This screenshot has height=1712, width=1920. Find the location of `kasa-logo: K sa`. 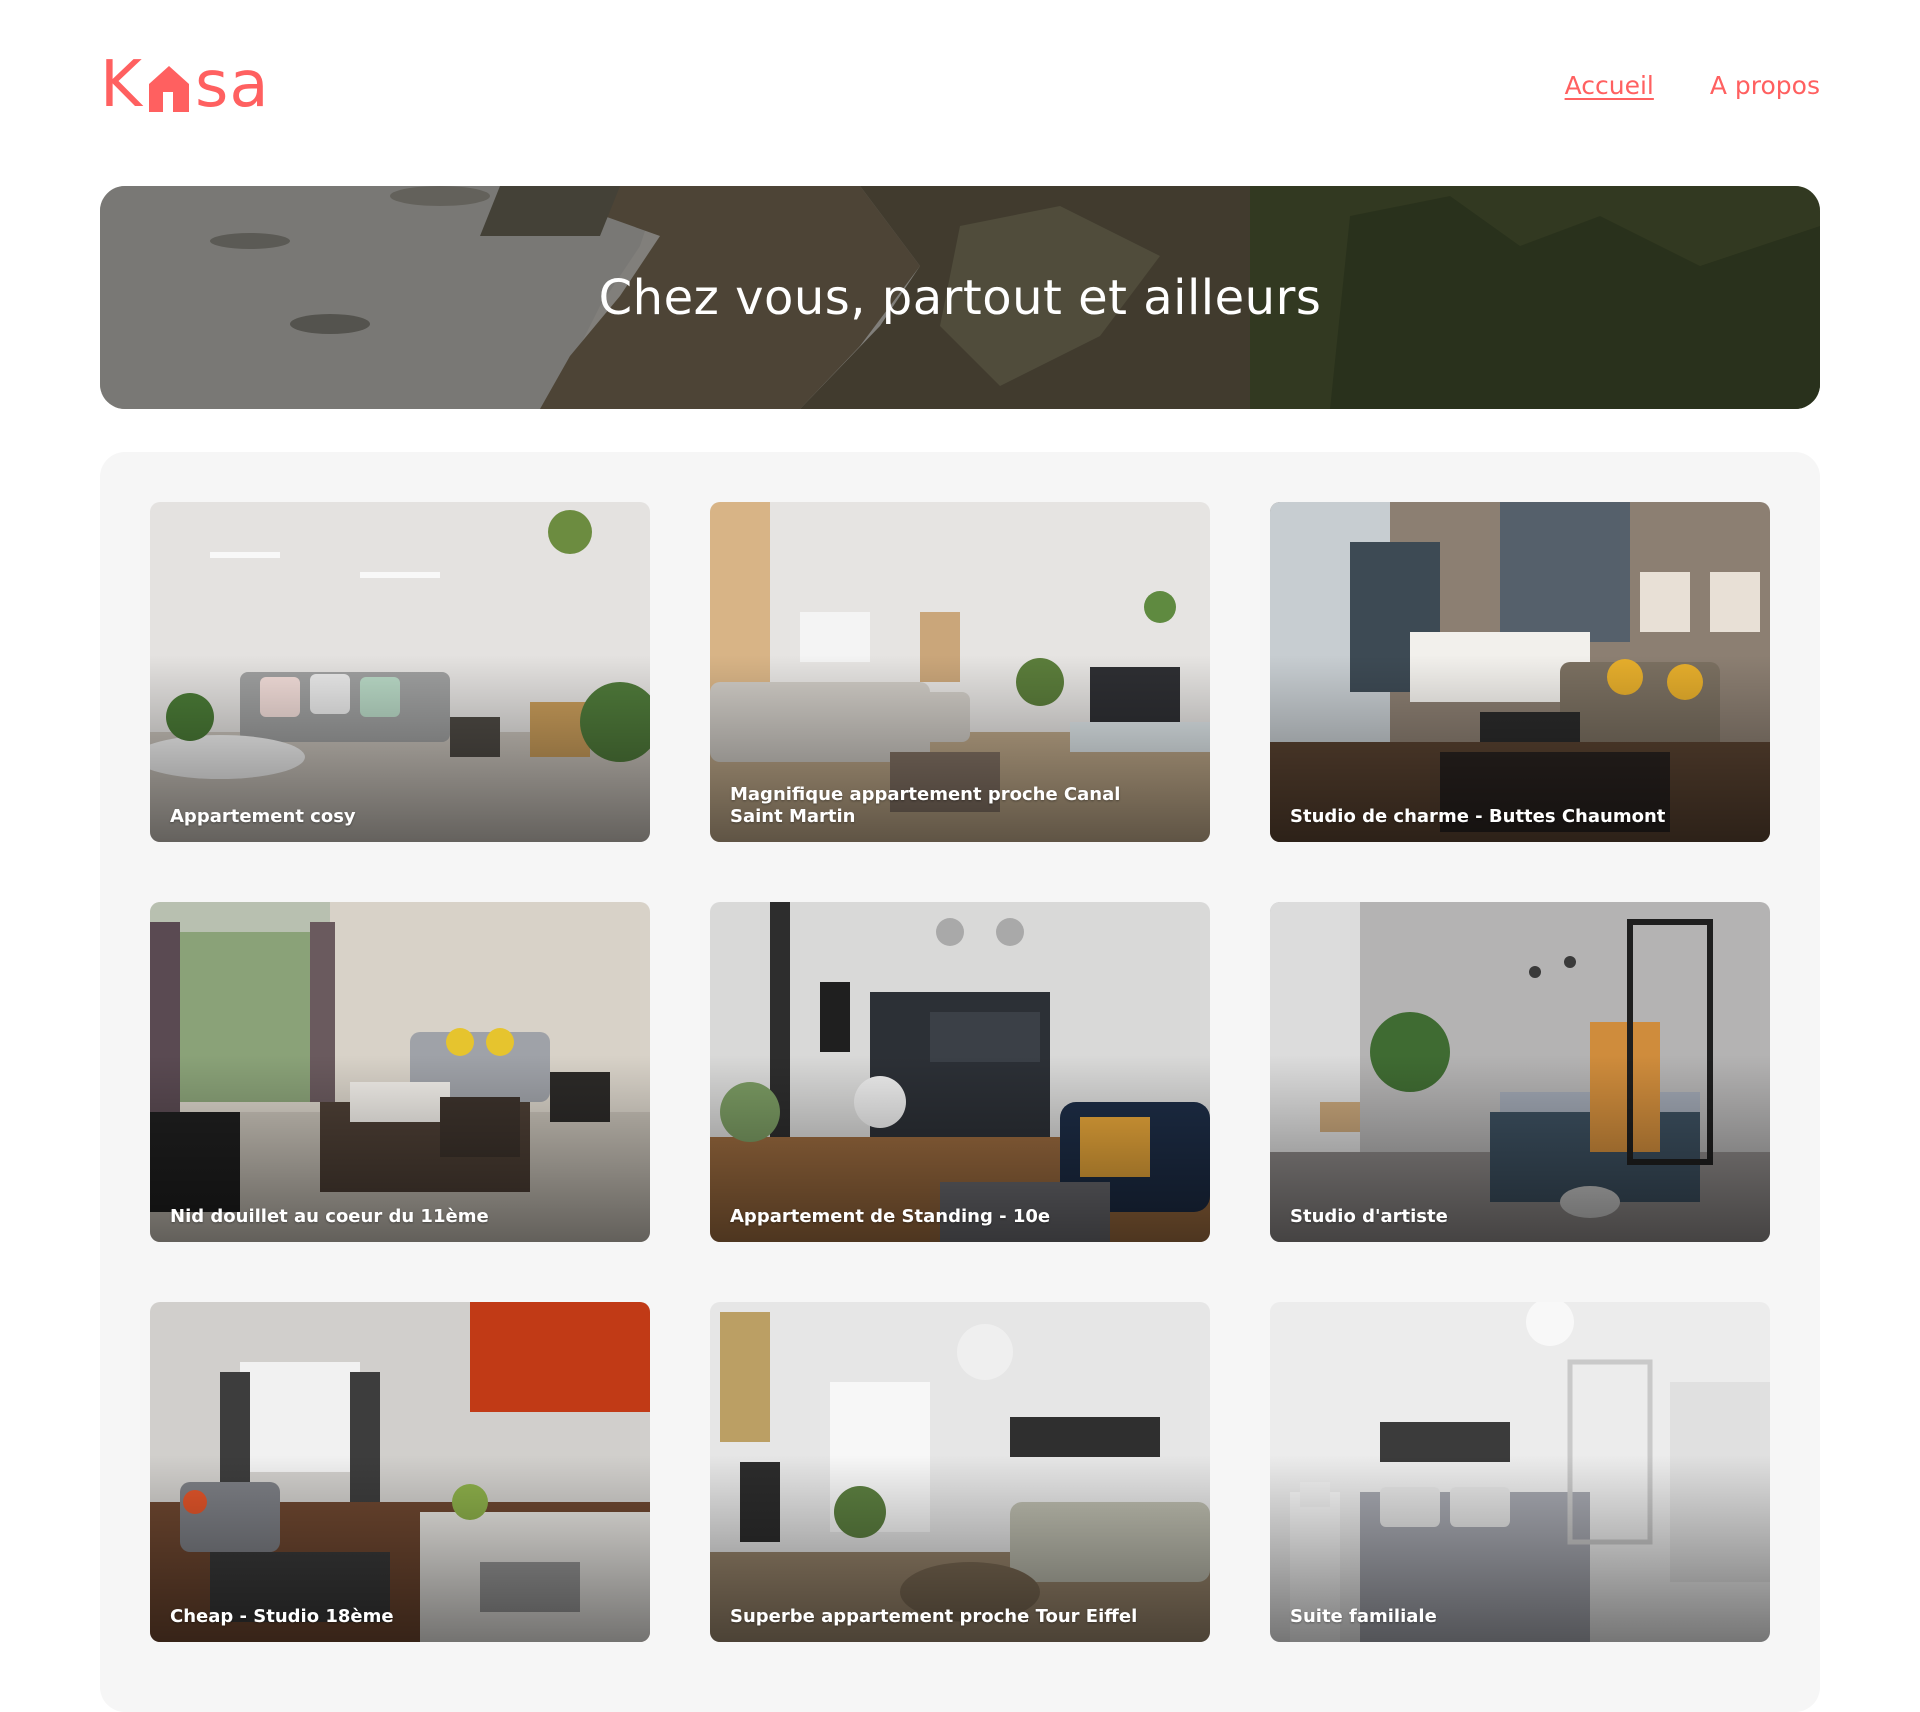

kasa-logo: K sa is located at coordinates (185, 85).